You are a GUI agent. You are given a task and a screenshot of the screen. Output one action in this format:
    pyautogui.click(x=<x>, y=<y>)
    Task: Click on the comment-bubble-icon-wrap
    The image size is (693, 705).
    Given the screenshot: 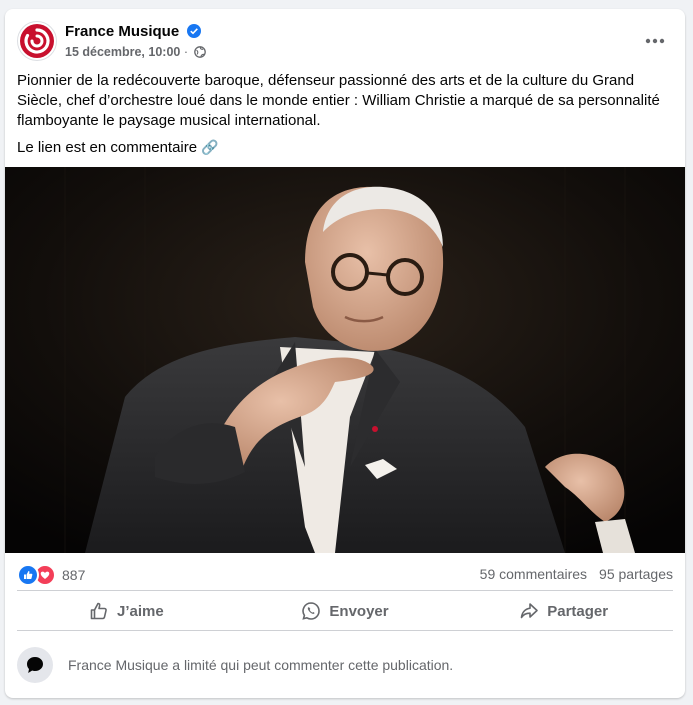 What is the action you would take?
    pyautogui.click(x=35, y=665)
    